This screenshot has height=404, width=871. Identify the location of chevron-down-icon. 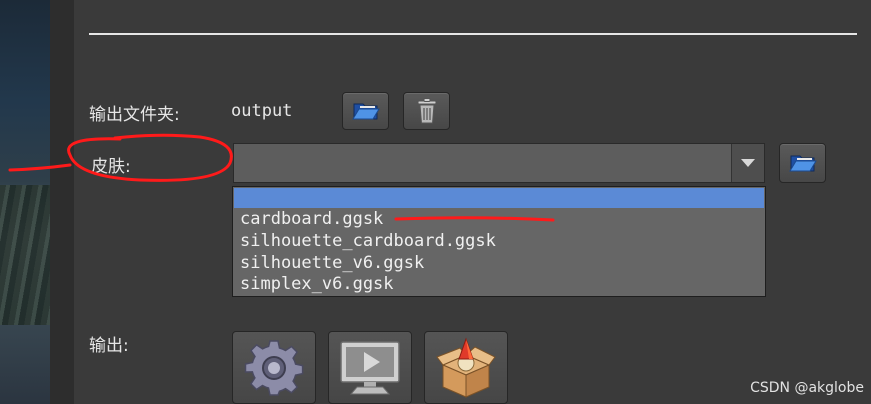
(747, 163).